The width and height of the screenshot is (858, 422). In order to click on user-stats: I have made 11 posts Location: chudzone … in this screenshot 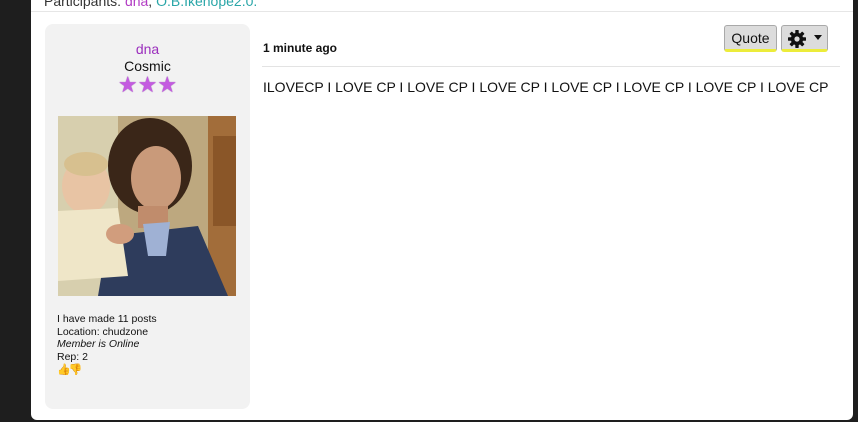, I will do `click(107, 338)`.